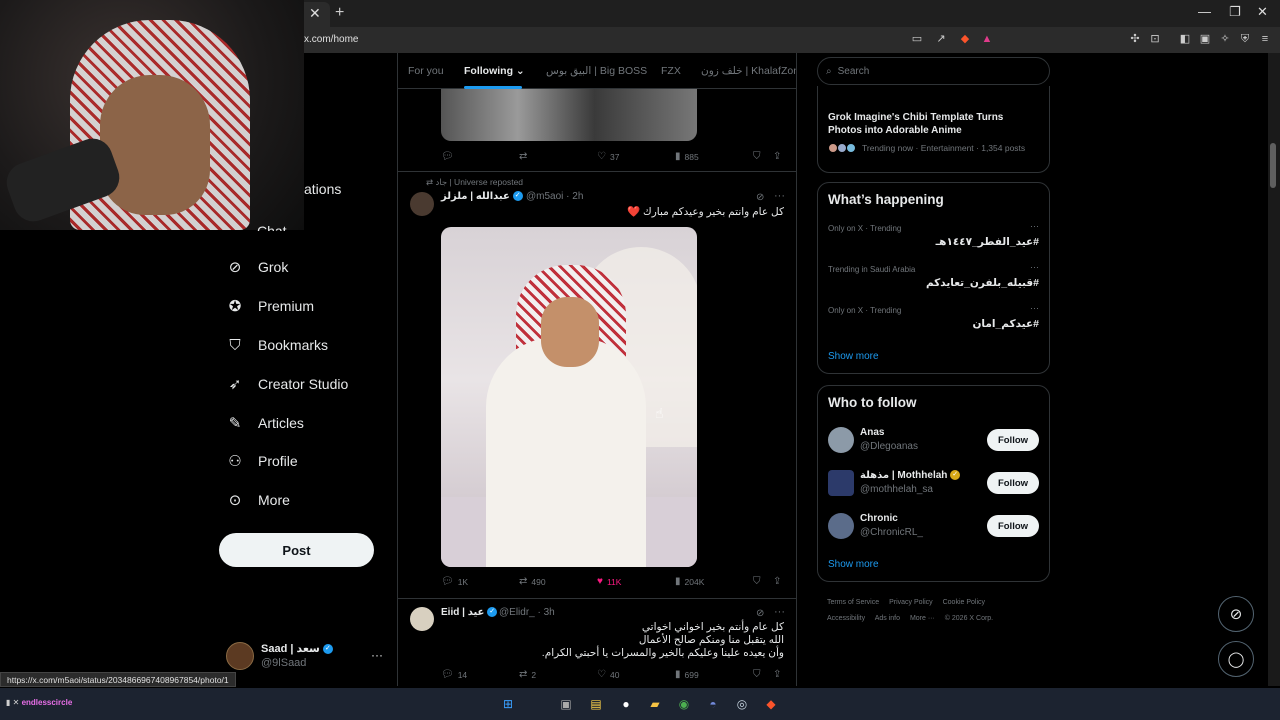 This screenshot has width=1280, height=720. I want to click on post-button: Post, so click(296, 550).